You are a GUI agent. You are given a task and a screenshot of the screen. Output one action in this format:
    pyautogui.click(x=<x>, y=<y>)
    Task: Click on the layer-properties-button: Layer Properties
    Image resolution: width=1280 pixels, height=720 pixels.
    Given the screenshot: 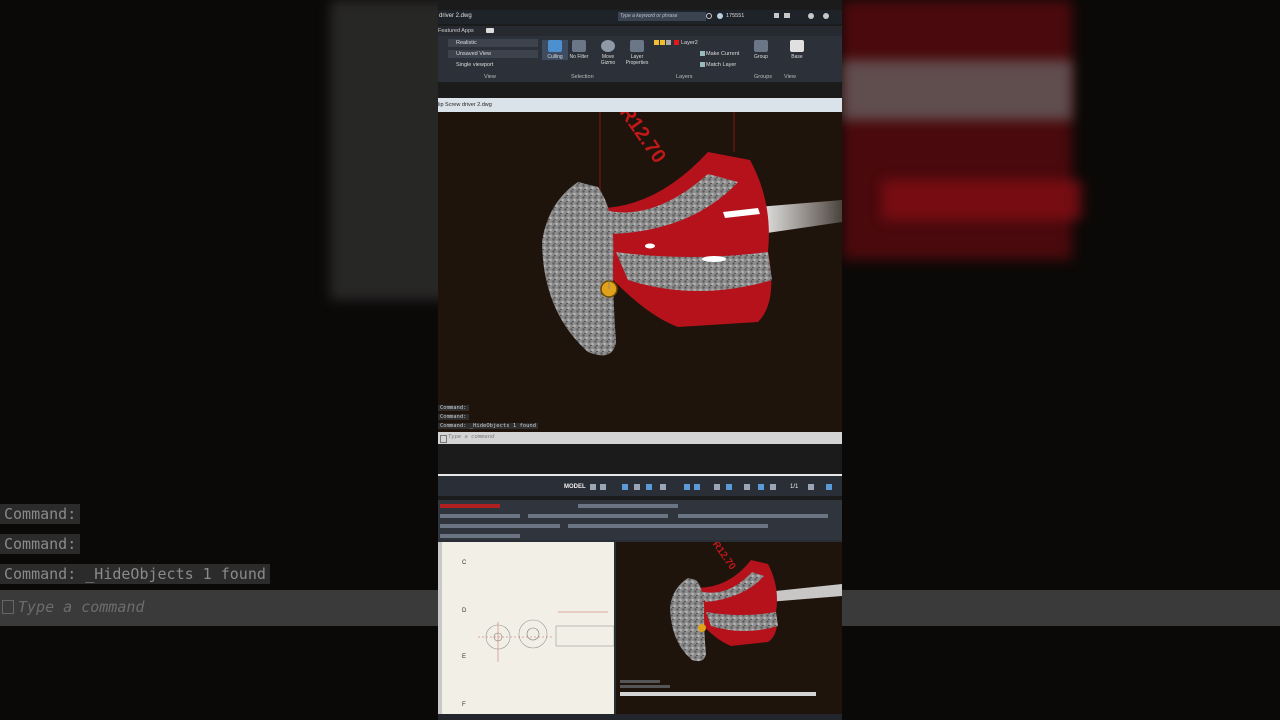 What is the action you would take?
    pyautogui.click(x=637, y=53)
    